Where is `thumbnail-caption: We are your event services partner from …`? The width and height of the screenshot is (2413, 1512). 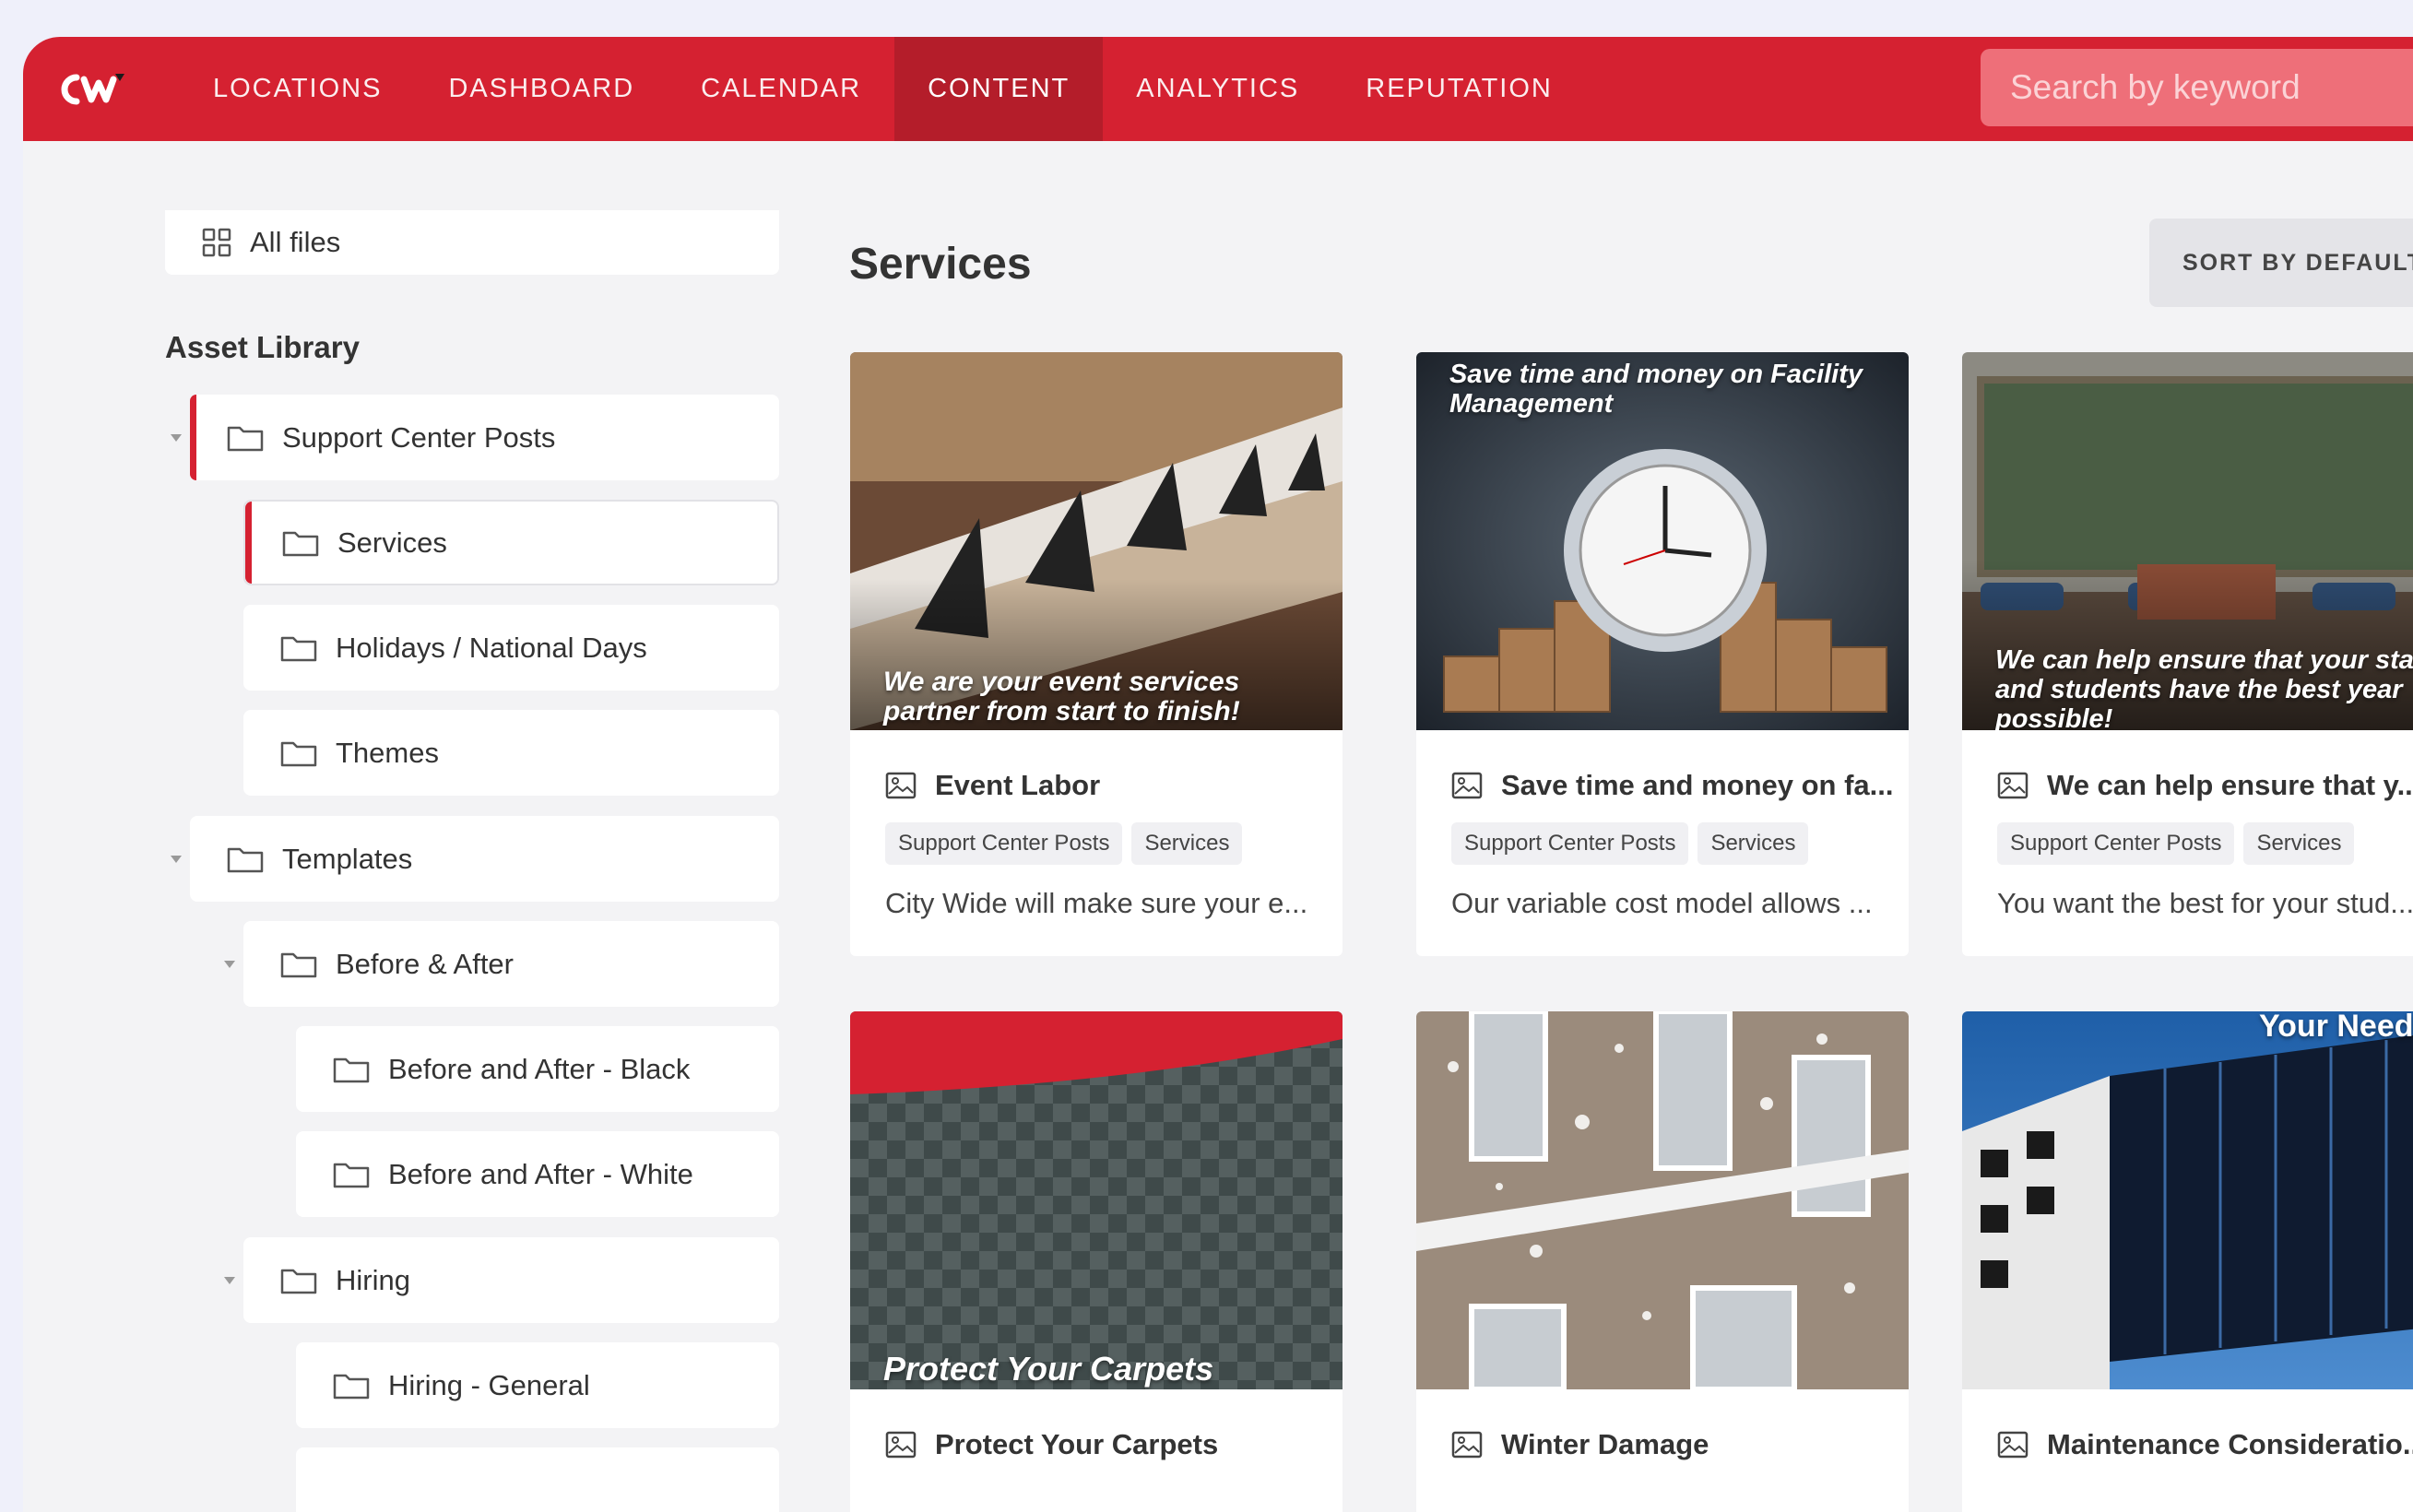 thumbnail-caption: We are your event services partner from … is located at coordinates (1061, 696).